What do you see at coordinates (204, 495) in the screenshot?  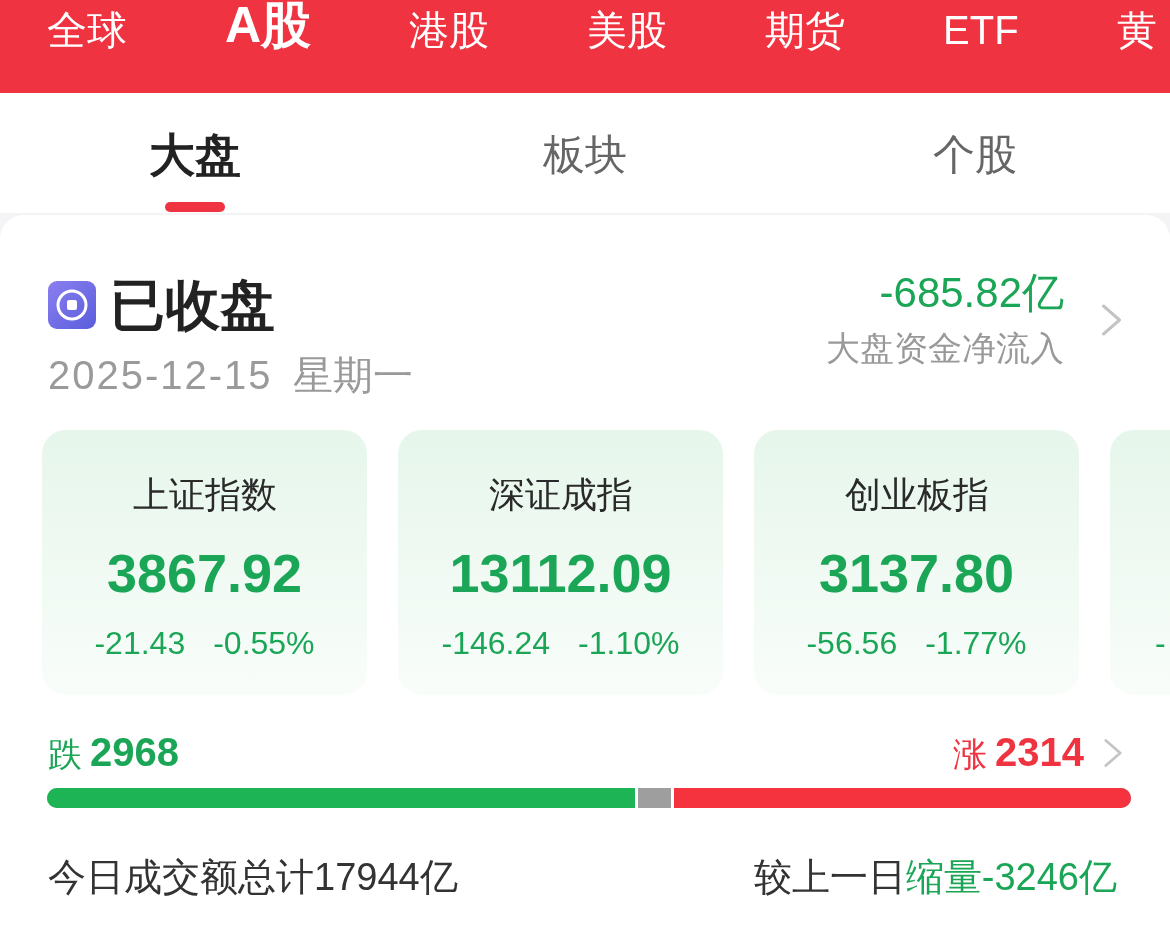 I see `index-name: 上证指数` at bounding box center [204, 495].